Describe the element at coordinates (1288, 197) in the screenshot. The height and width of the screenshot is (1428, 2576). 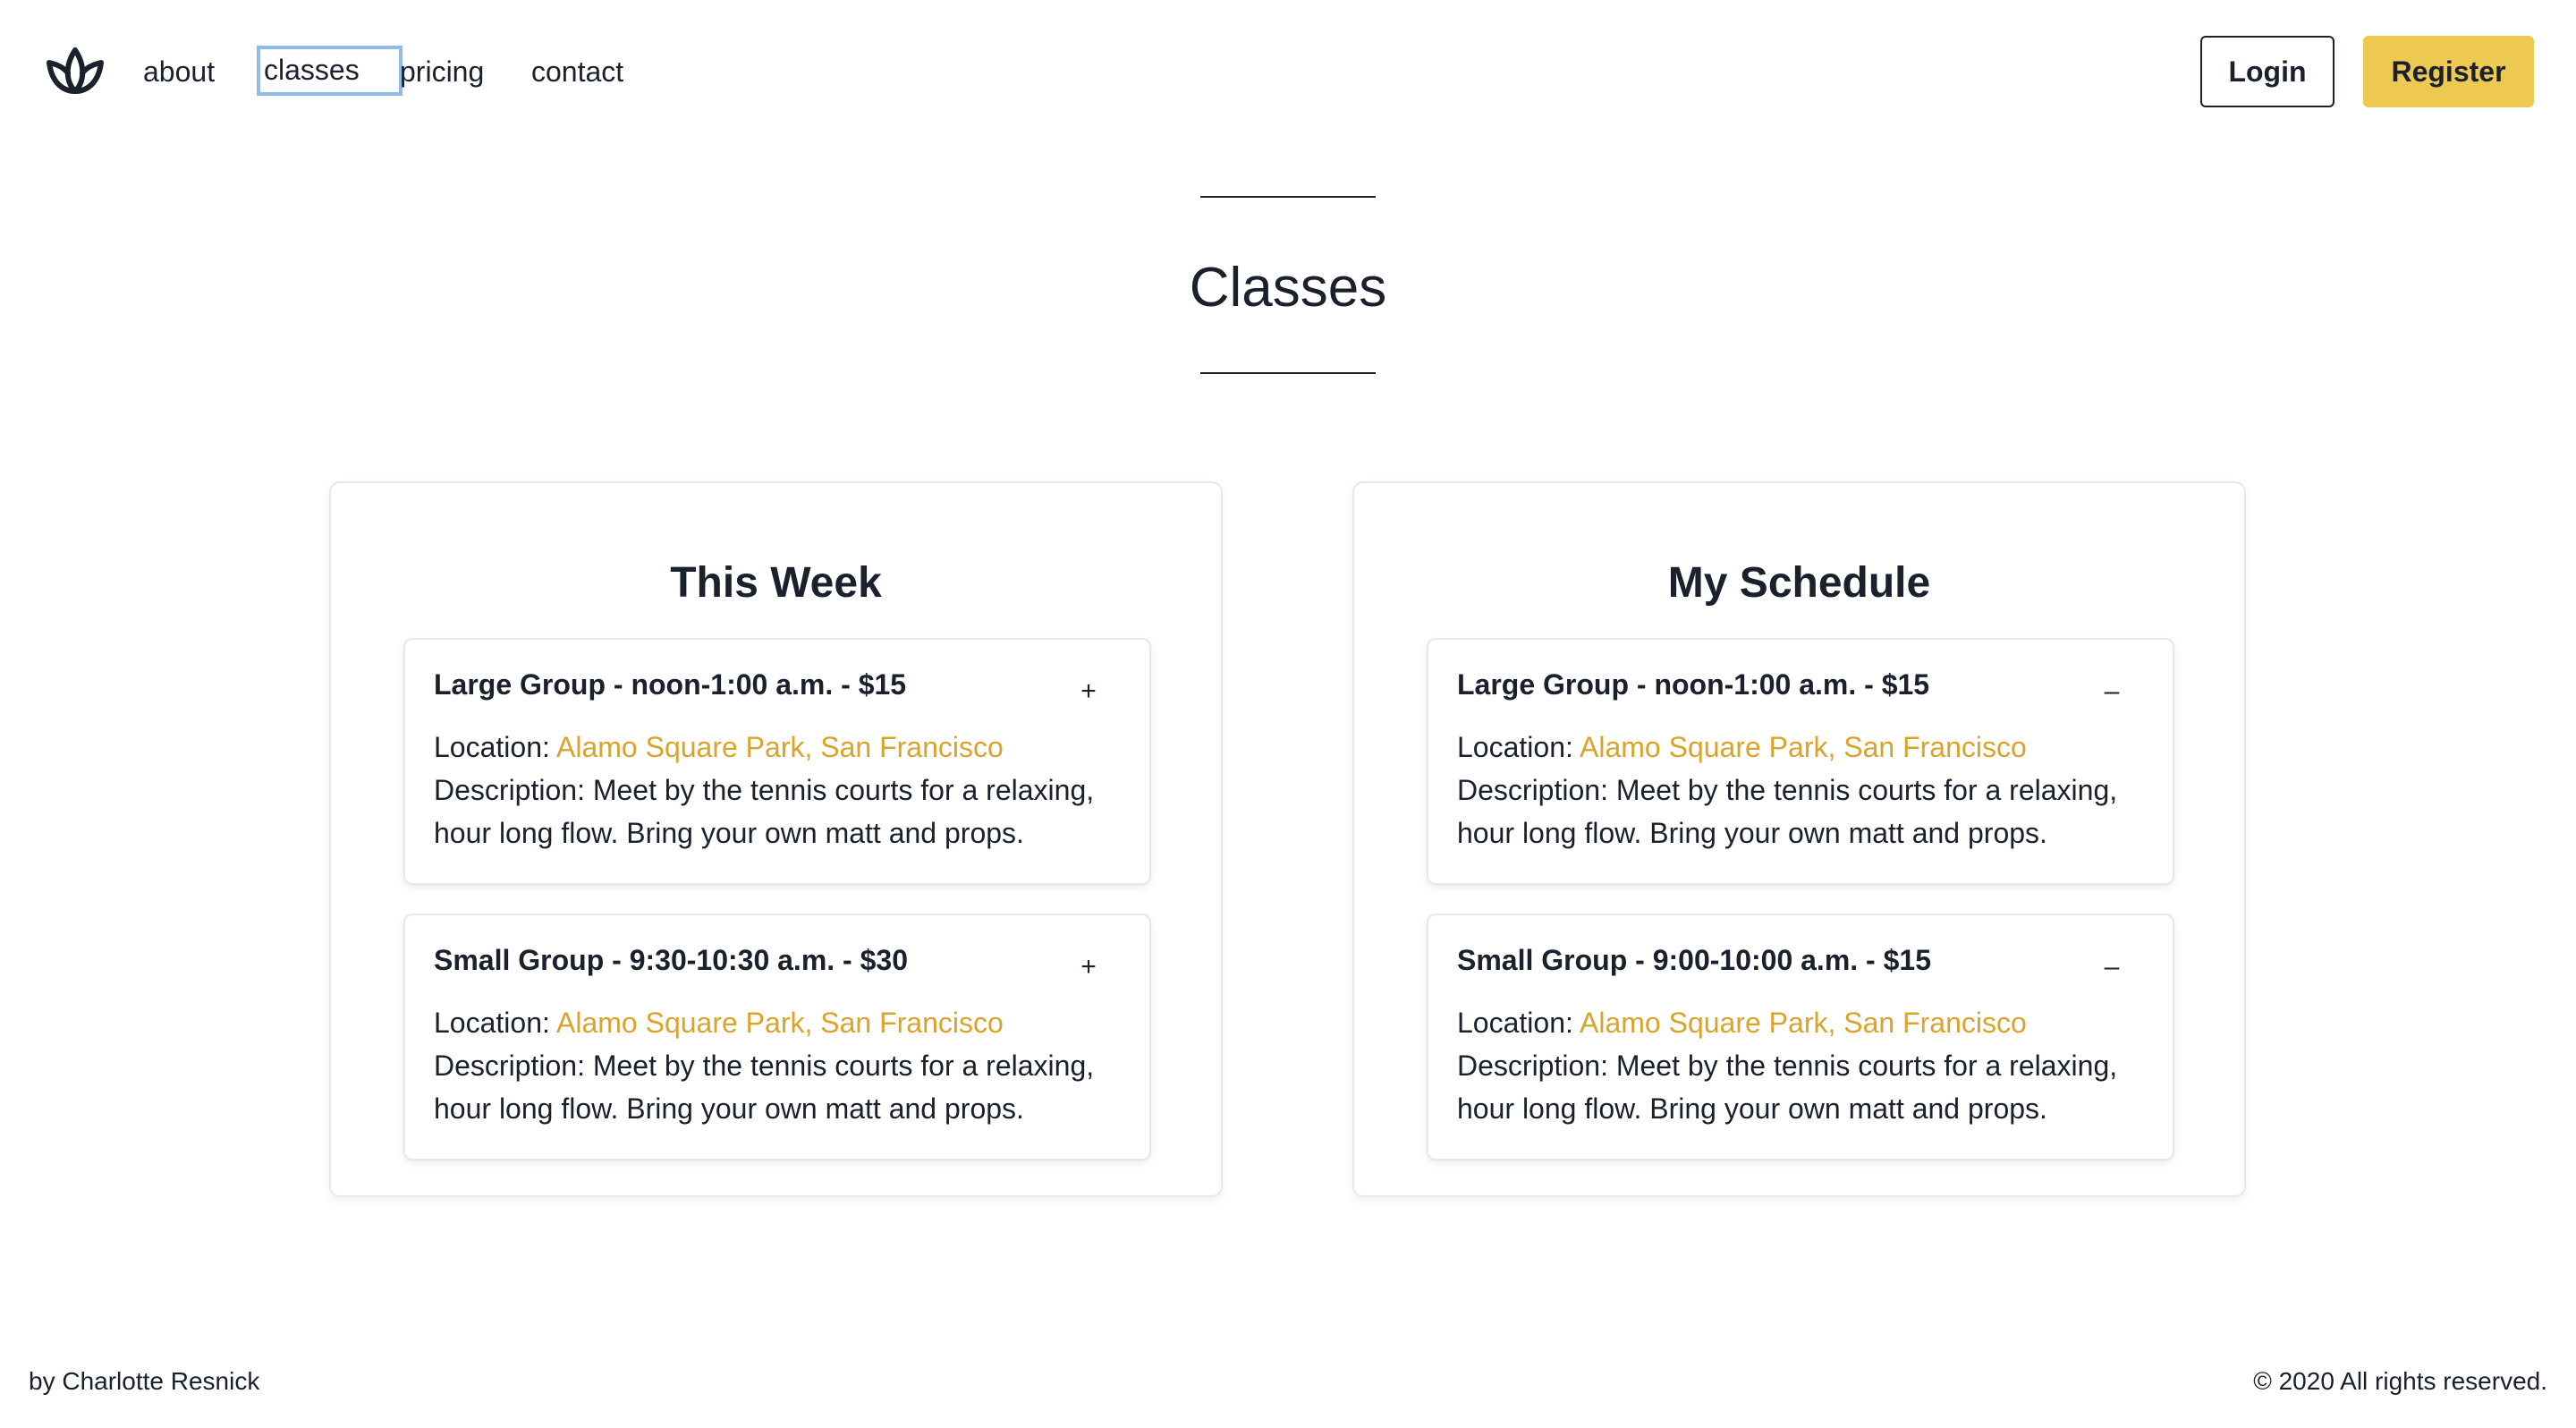
I see `title-divider-top` at that location.